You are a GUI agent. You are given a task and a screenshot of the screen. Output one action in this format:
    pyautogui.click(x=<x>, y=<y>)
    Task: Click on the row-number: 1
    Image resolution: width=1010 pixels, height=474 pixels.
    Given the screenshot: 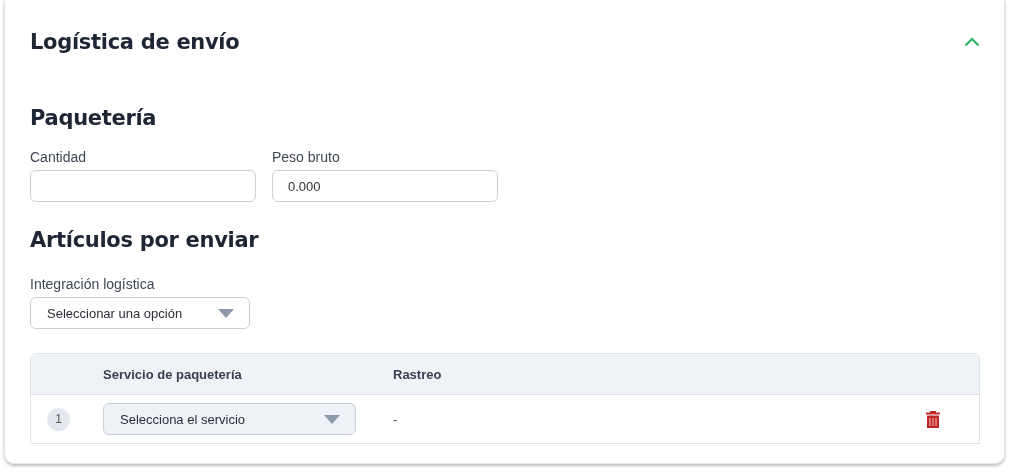 What is the action you would take?
    pyautogui.click(x=58, y=419)
    